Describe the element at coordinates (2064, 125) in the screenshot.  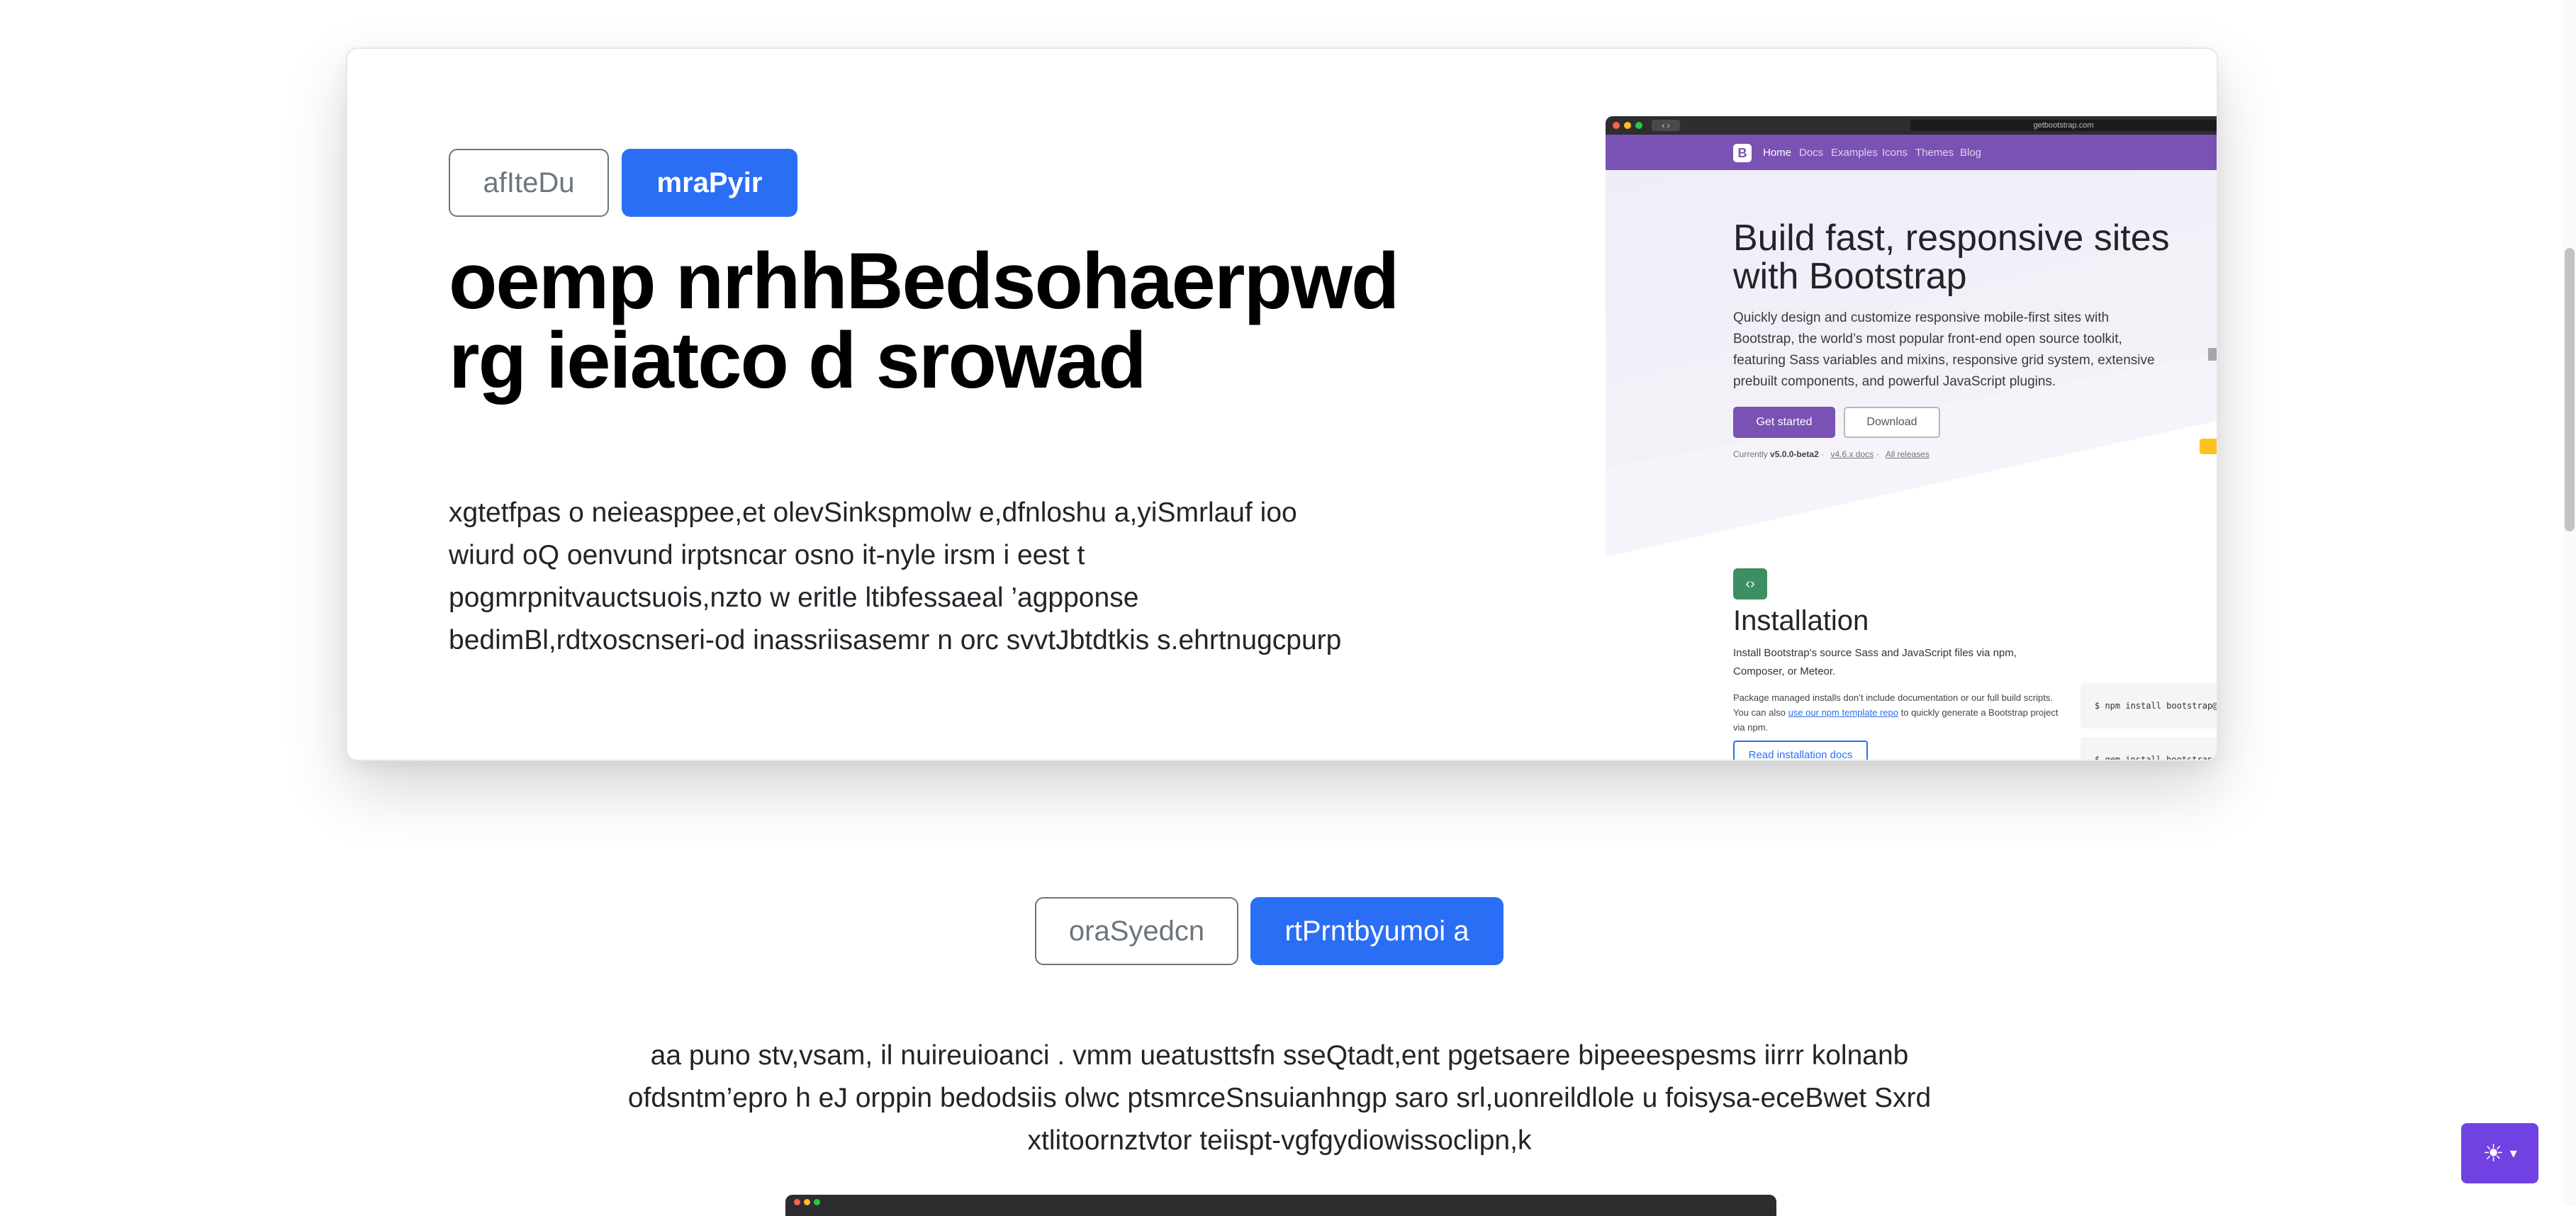
I see `browser-url-bar: getbootstrap.com` at that location.